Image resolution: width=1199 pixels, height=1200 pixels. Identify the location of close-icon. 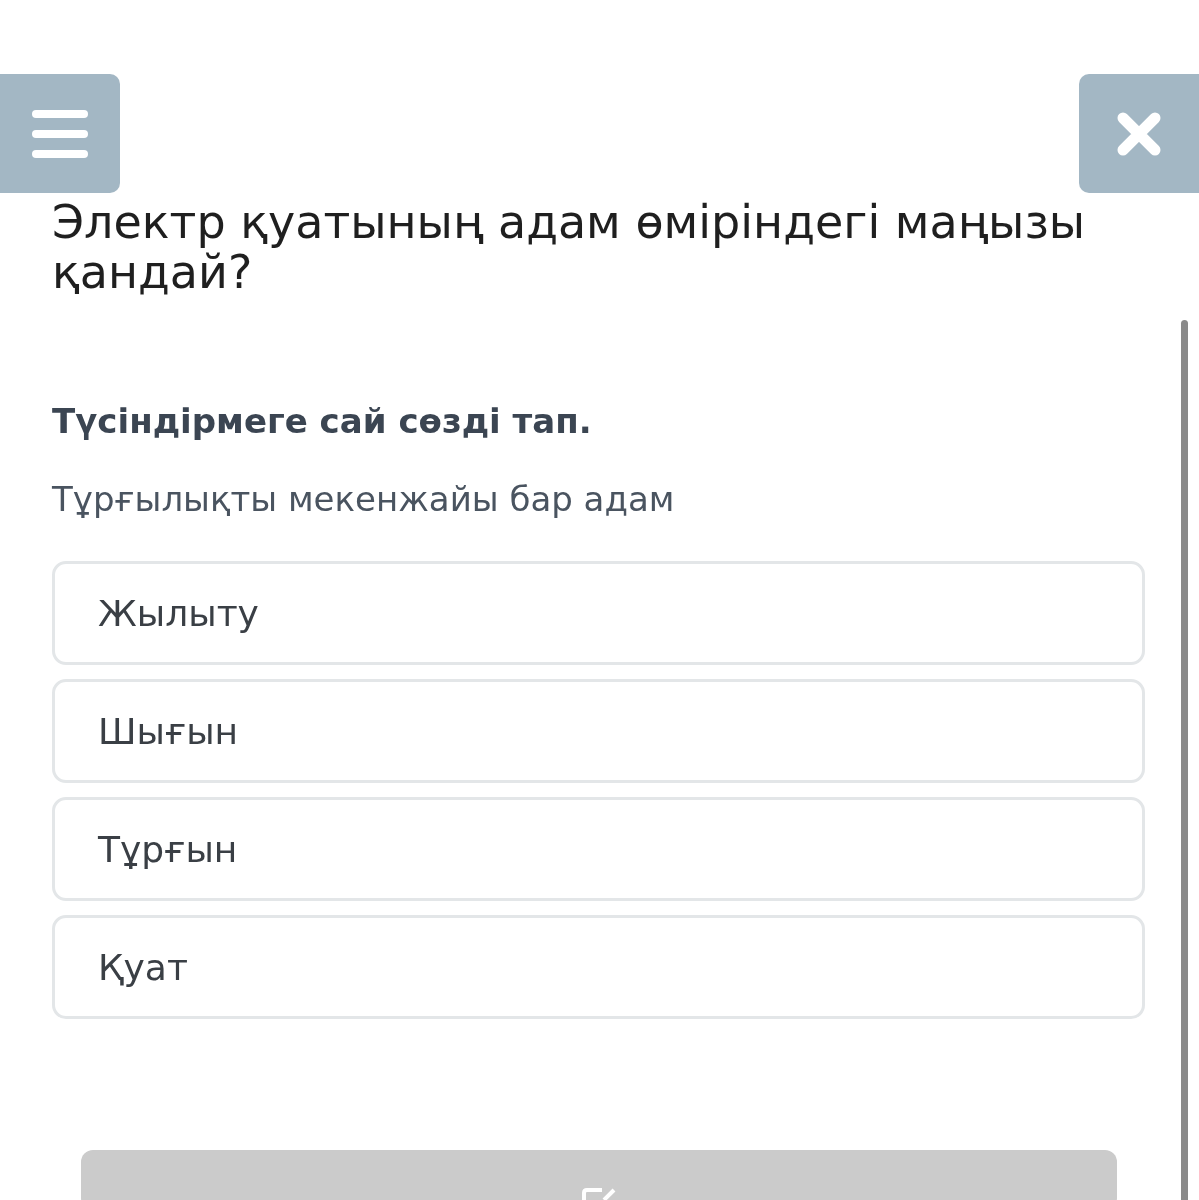
(1139, 133).